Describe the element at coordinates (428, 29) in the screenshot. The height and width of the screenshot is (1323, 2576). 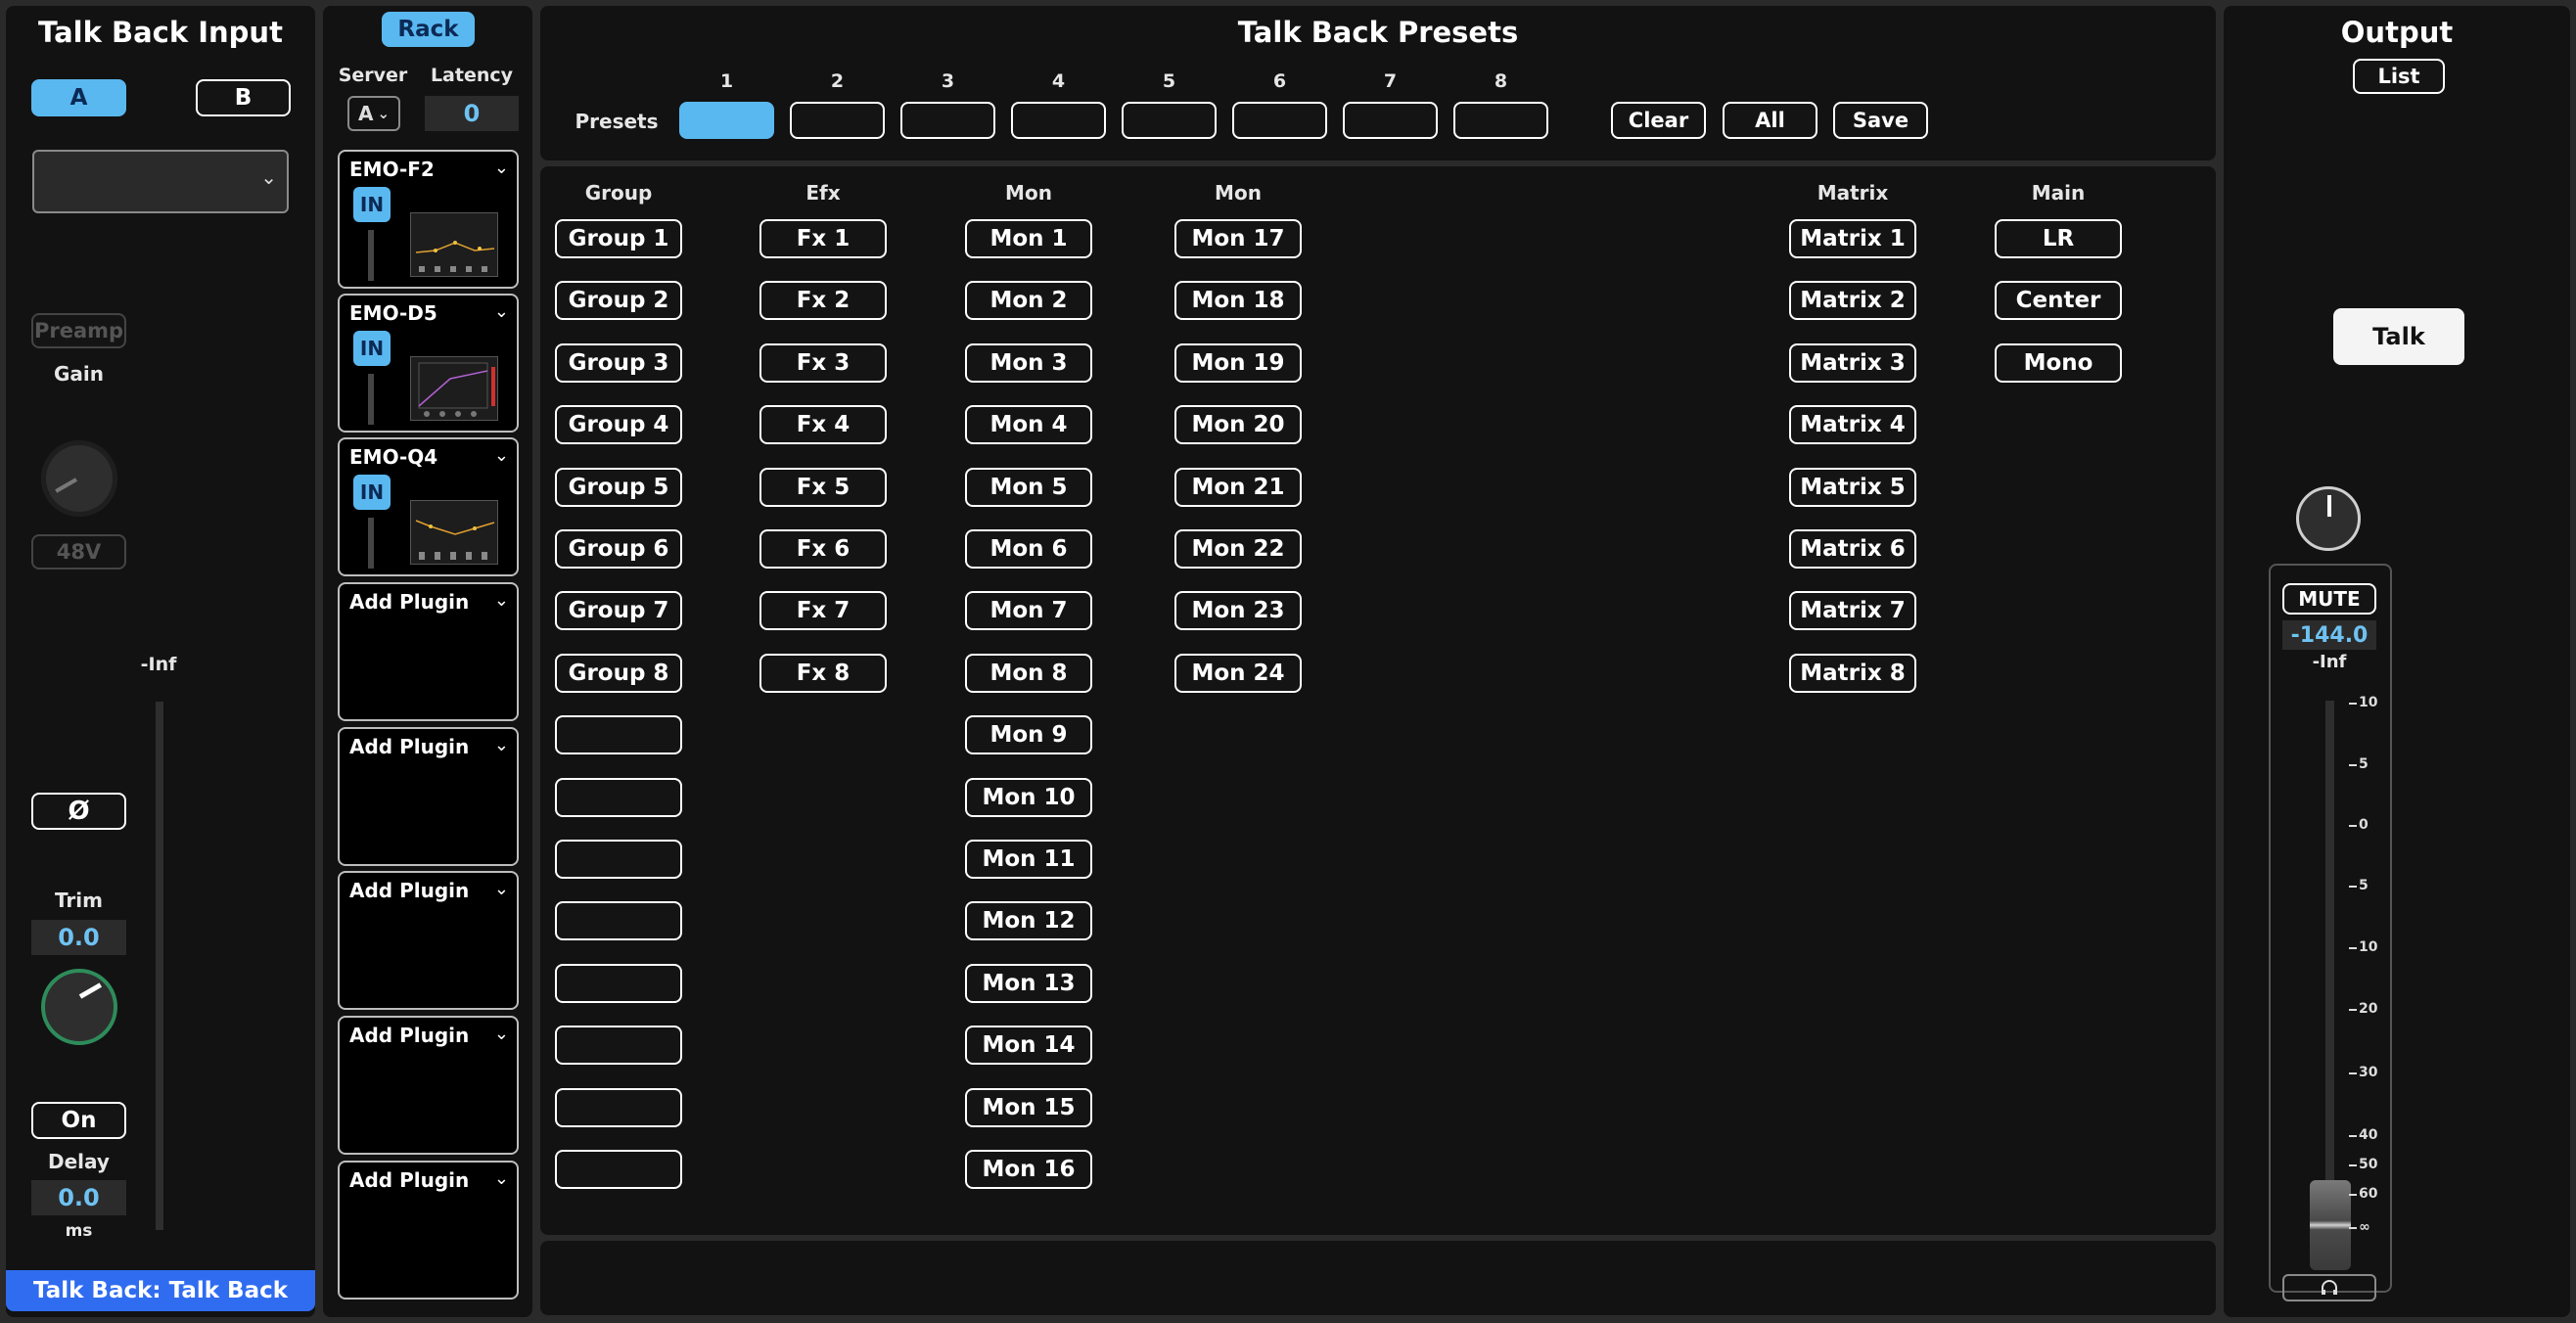
I see `rack-button: Rack` at that location.